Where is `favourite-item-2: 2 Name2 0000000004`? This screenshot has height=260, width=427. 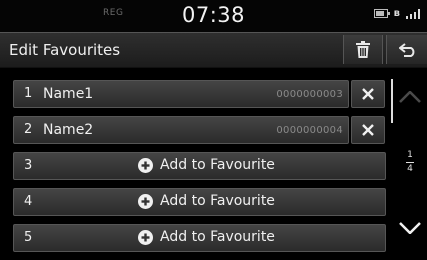 favourite-item-2: 2 Name2 0000000004 is located at coordinates (181, 130).